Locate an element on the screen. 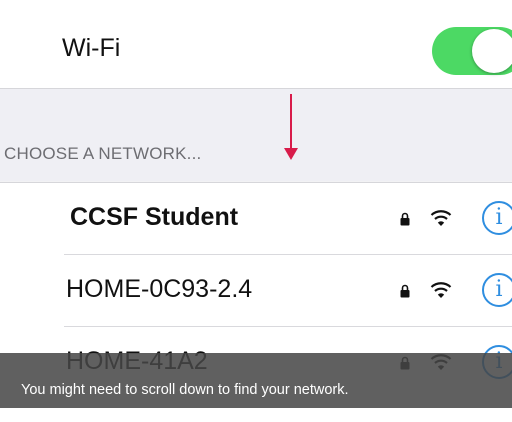 This screenshot has height=422, width=512. annotation-arrow-head-icon is located at coordinates (291, 154).